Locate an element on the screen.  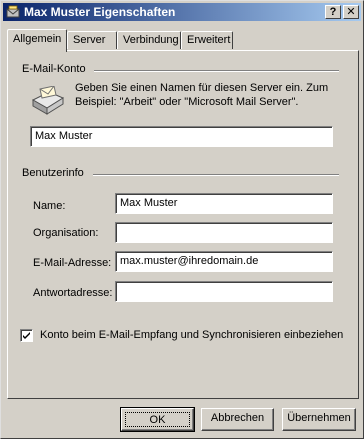
window-title: Max Muster Eigenschaften is located at coordinates (100, 12).